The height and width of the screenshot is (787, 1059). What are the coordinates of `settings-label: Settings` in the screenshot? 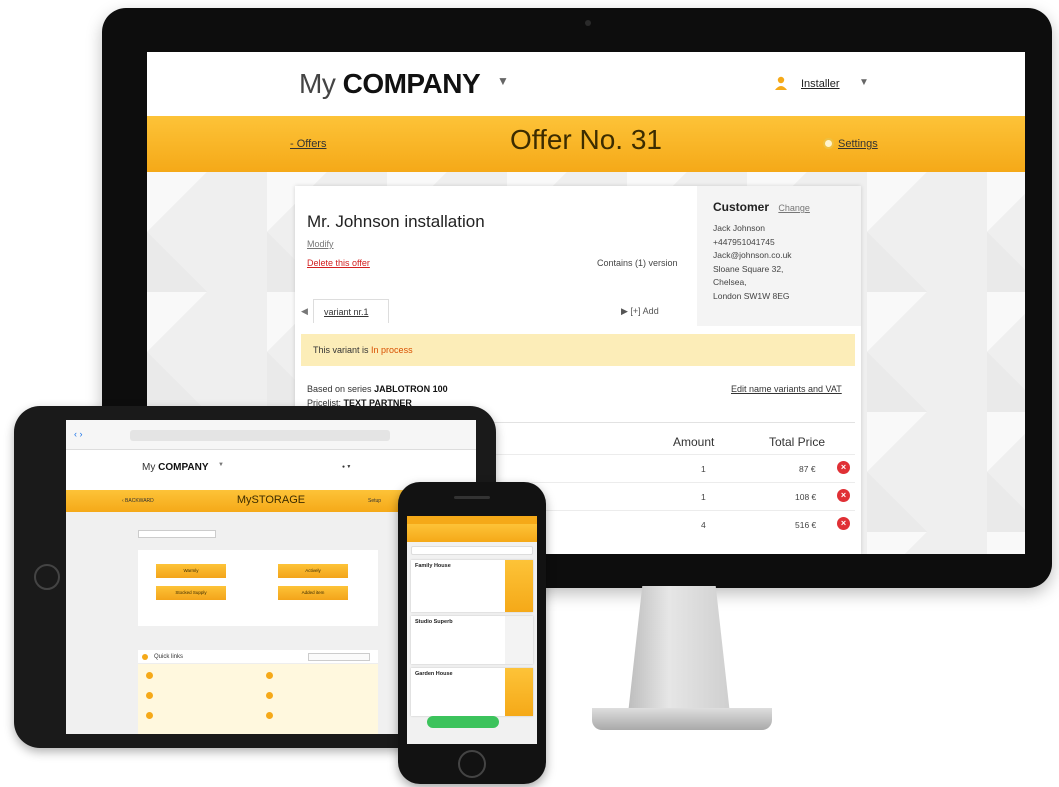 It's located at (858, 144).